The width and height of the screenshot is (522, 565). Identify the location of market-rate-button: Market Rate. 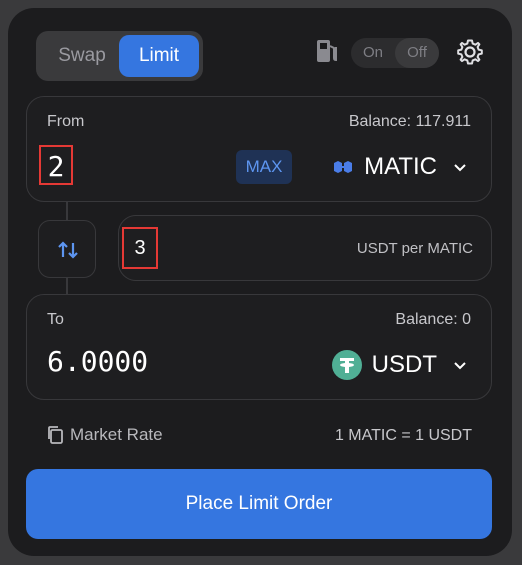
(104, 435).